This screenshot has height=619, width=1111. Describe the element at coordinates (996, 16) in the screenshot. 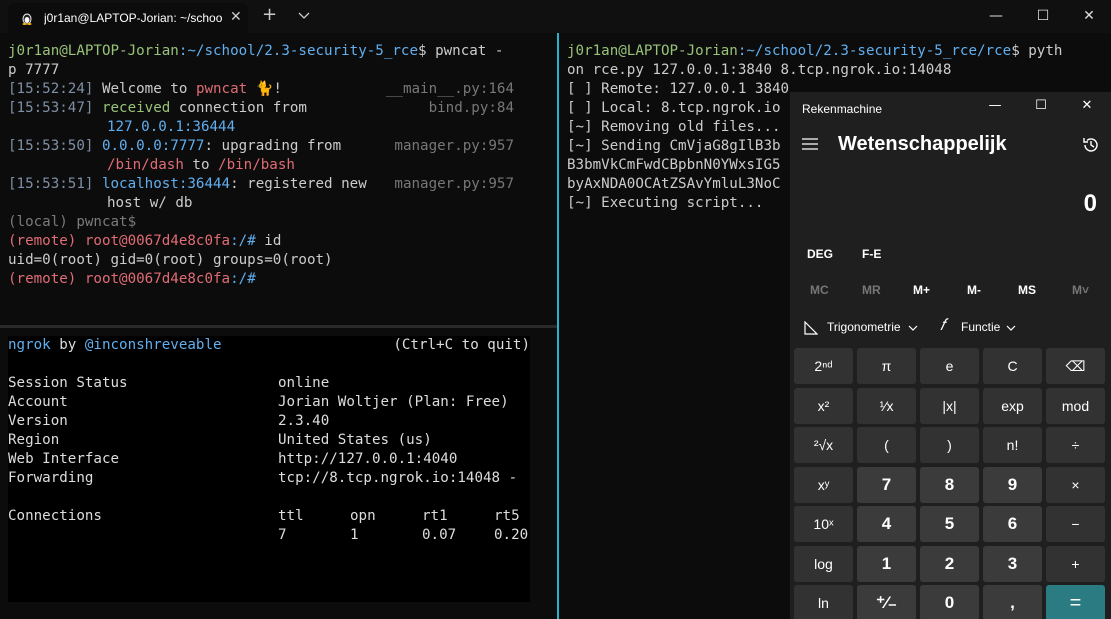

I see `minimize-button: —` at that location.